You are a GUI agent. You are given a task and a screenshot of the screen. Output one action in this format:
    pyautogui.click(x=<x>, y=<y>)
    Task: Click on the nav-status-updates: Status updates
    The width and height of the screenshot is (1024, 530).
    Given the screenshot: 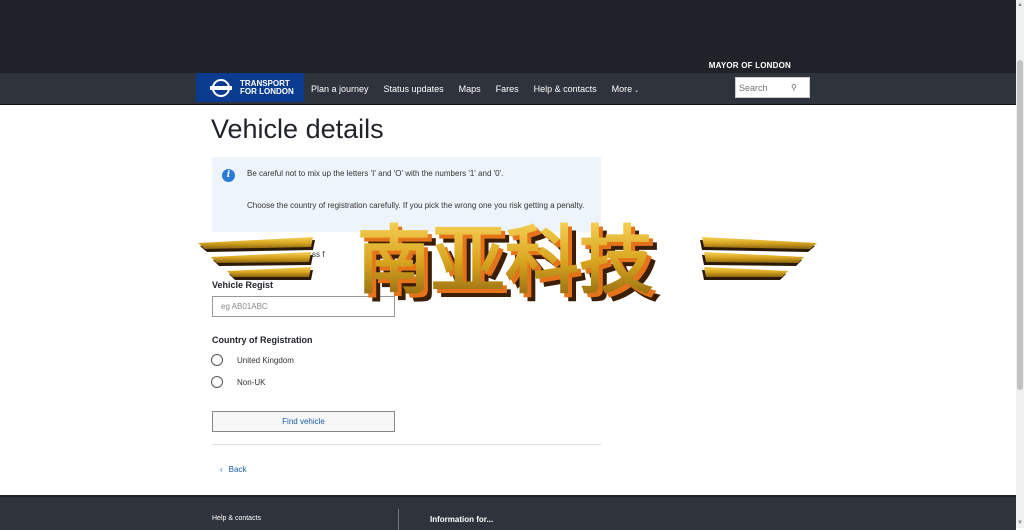 What is the action you would take?
    pyautogui.click(x=414, y=89)
    